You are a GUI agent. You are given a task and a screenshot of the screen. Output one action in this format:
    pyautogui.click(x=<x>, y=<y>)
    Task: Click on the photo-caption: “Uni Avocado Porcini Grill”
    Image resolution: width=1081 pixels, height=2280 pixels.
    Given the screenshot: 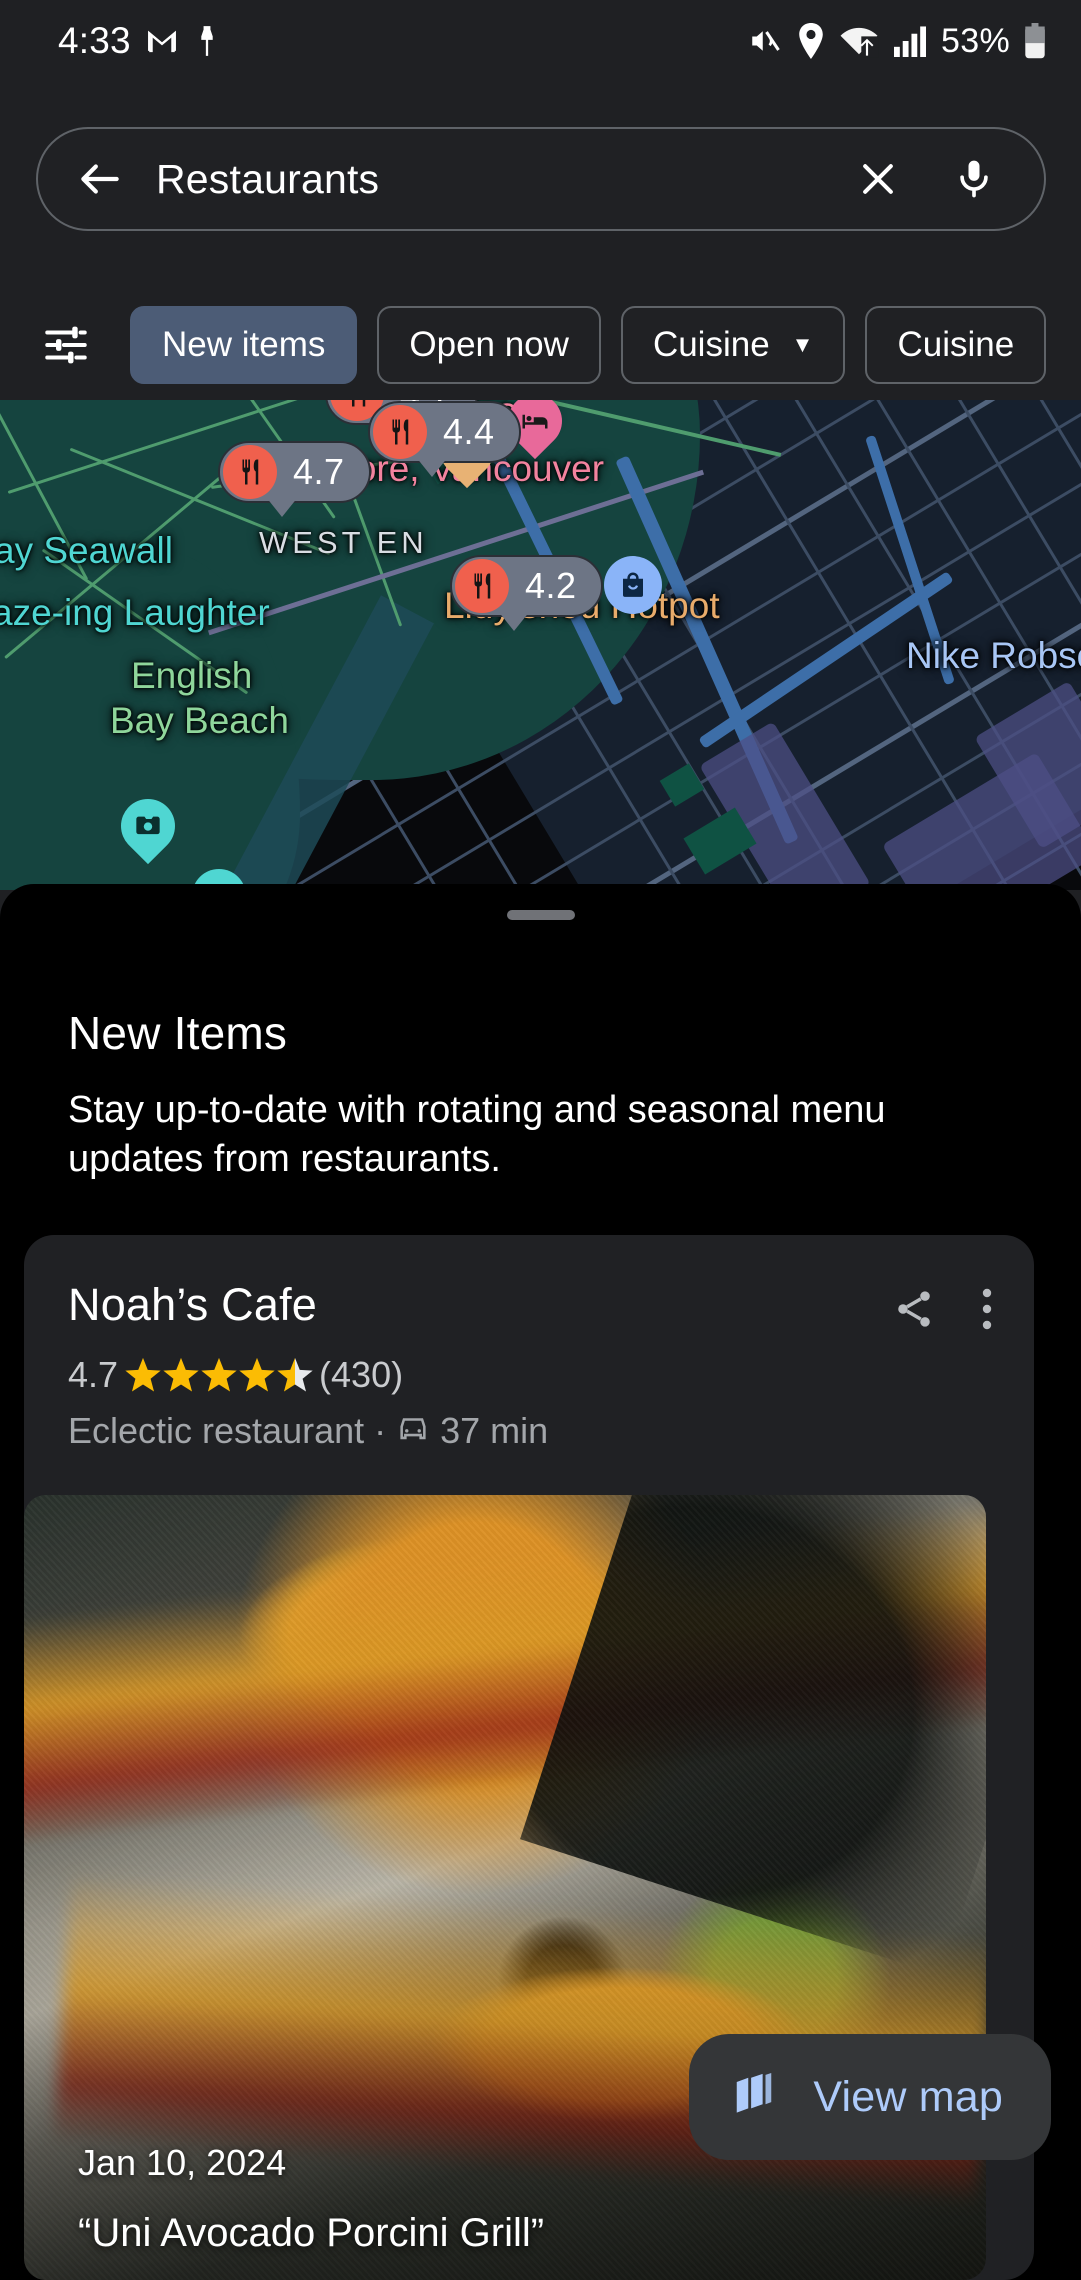 What is the action you would take?
    pyautogui.click(x=311, y=2233)
    